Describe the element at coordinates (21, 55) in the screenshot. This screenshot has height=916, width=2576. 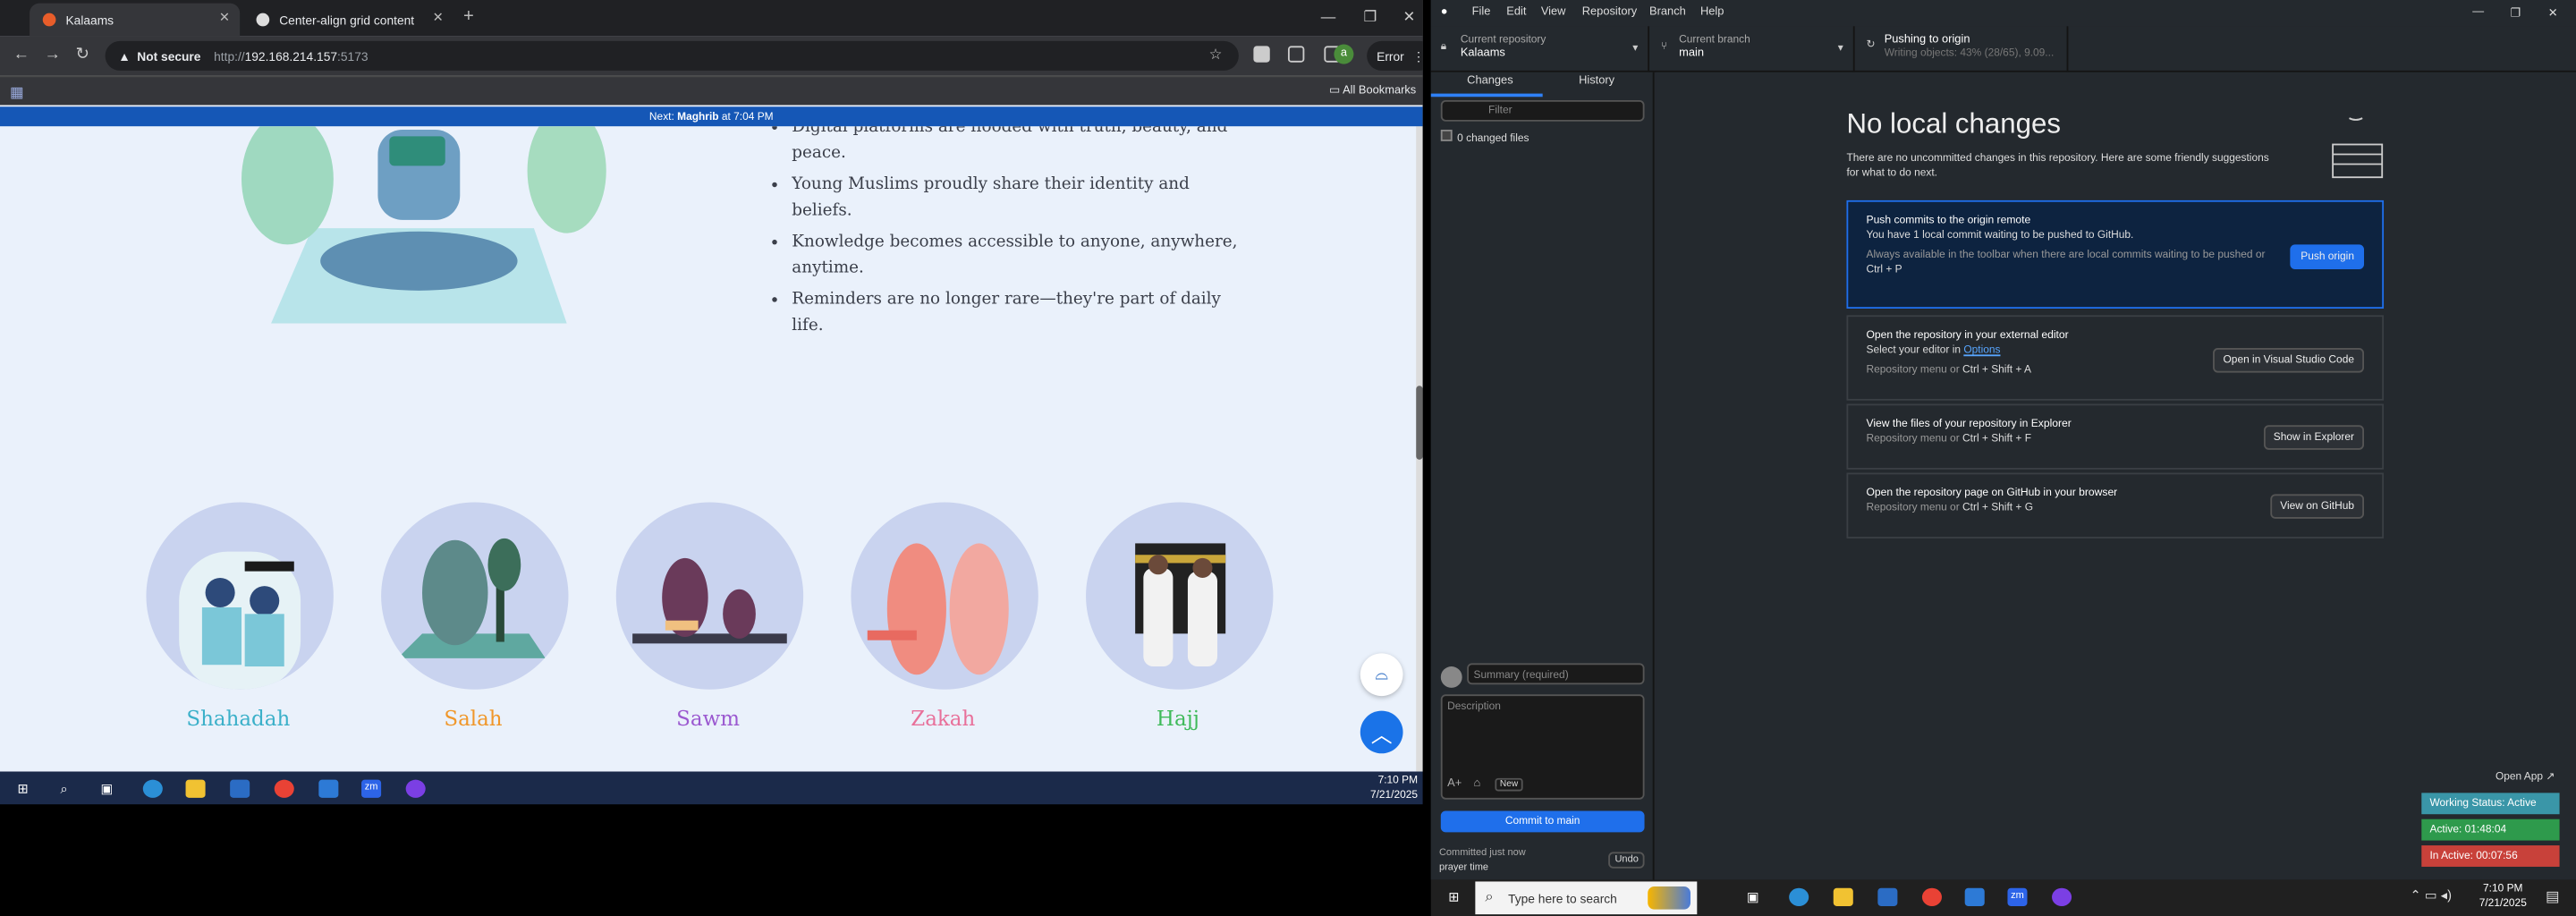
I see `back-icon: ←` at that location.